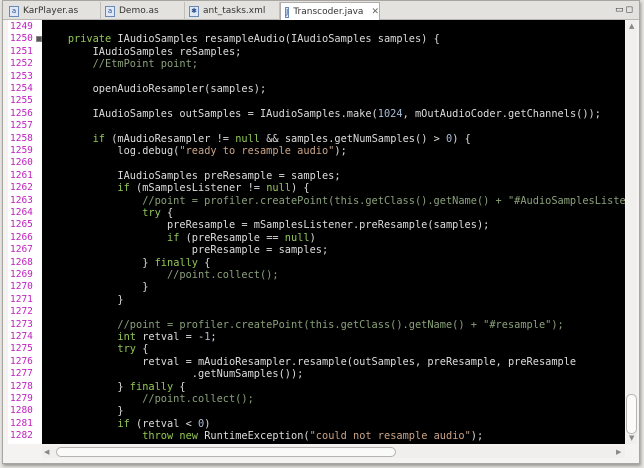  I want to click on line-number: 1252, so click(21, 64).